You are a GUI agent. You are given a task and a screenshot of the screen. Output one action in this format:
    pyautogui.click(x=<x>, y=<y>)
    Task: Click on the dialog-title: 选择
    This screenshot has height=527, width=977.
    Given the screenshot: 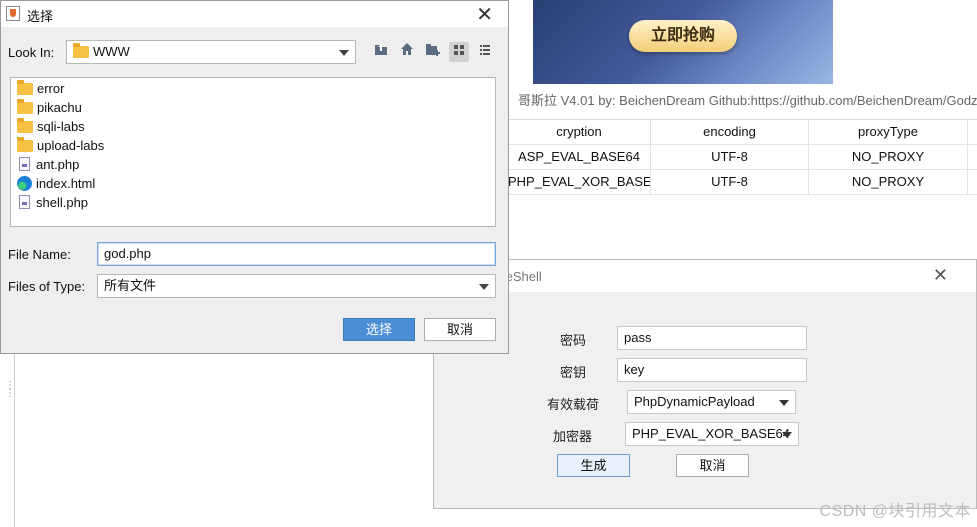 What is the action you would take?
    pyautogui.click(x=40, y=16)
    